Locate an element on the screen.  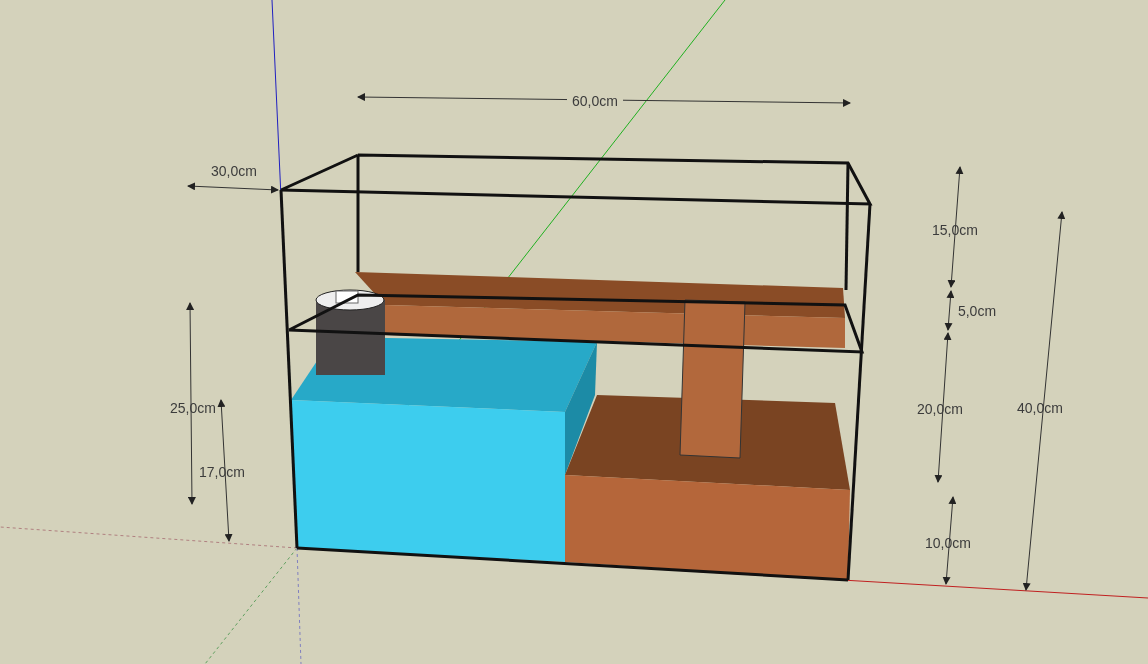
dimension-label: 20,0cm is located at coordinates (940, 409).